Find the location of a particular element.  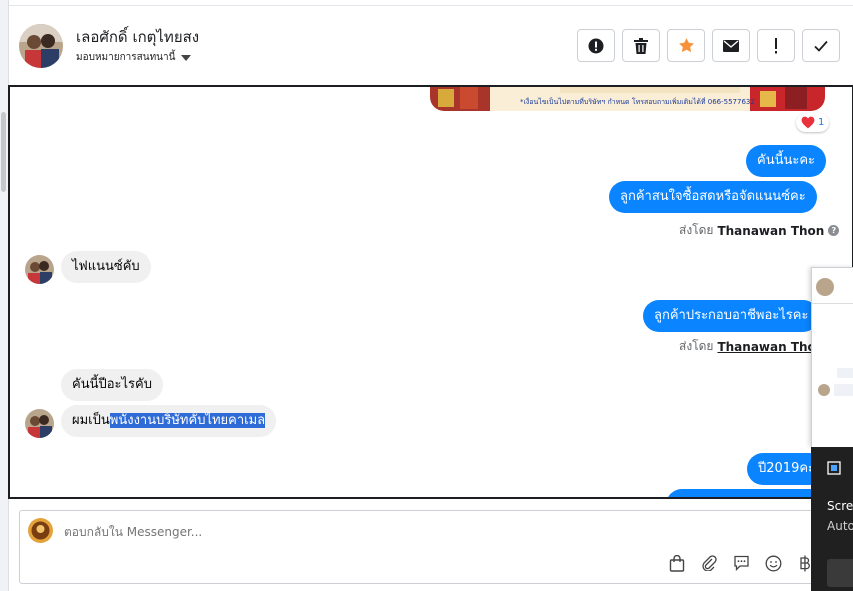

message-bubble-incoming: ไฟแนนซ์คับ is located at coordinates (106, 267).